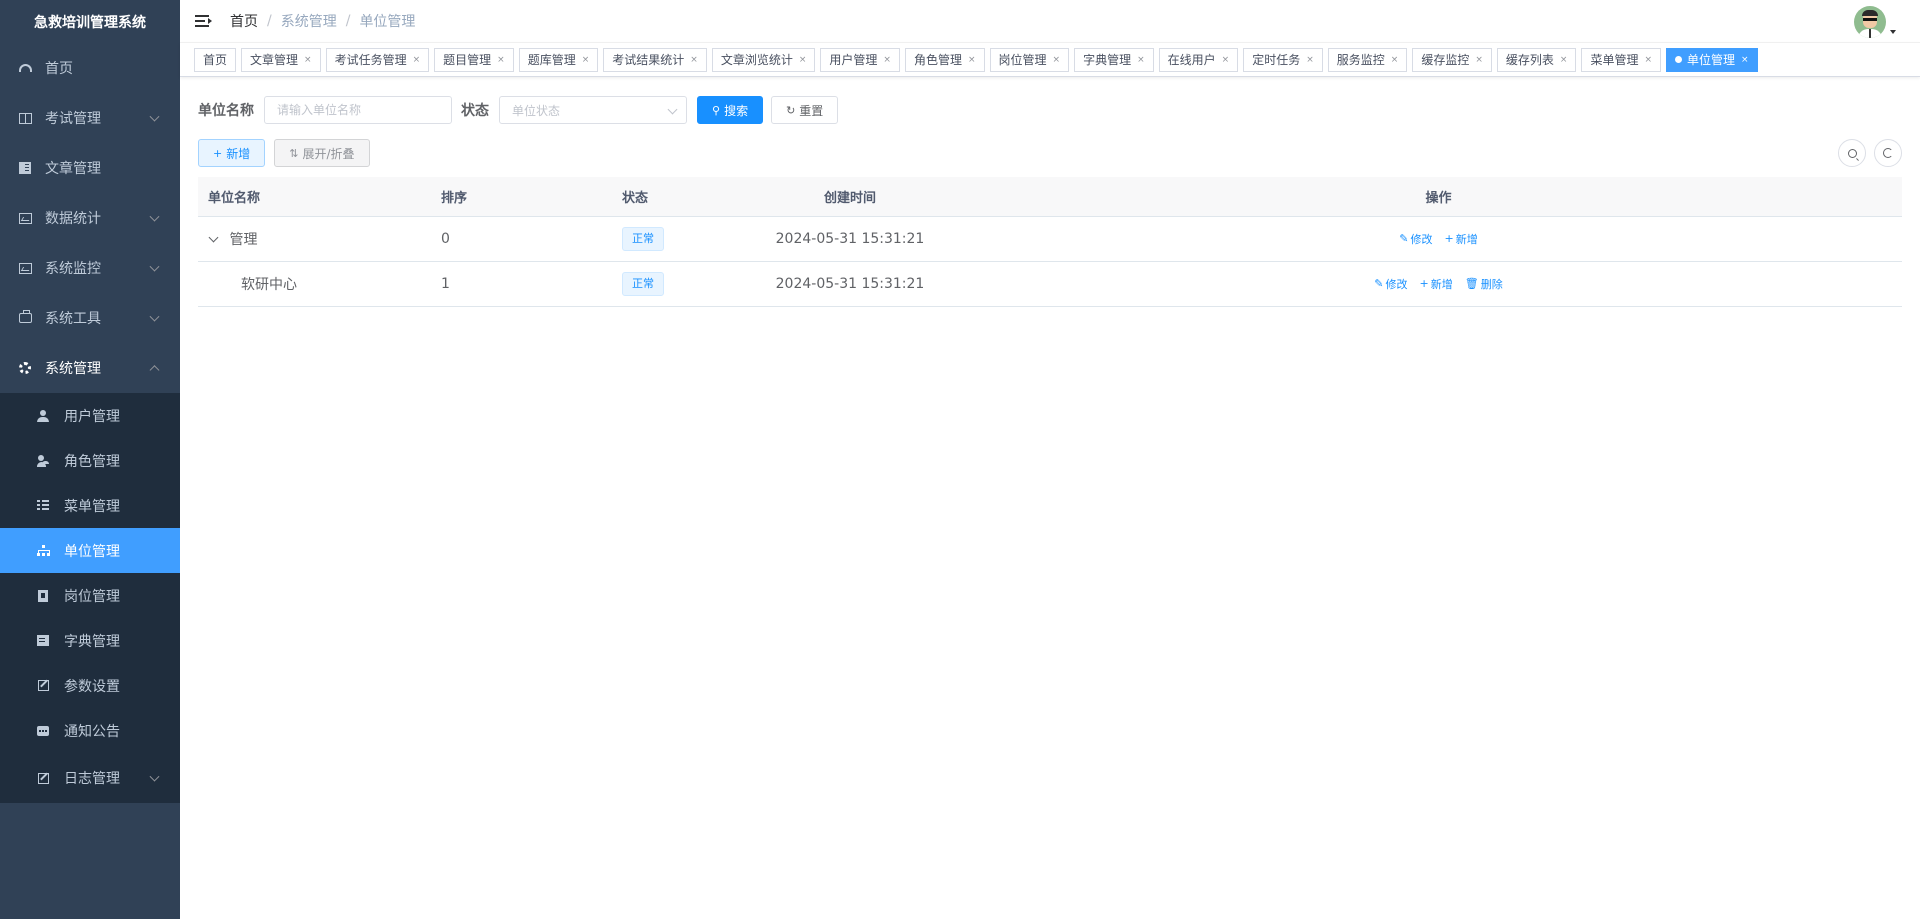 This screenshot has height=919, width=1920. I want to click on plus-icon: +, so click(1449, 238).